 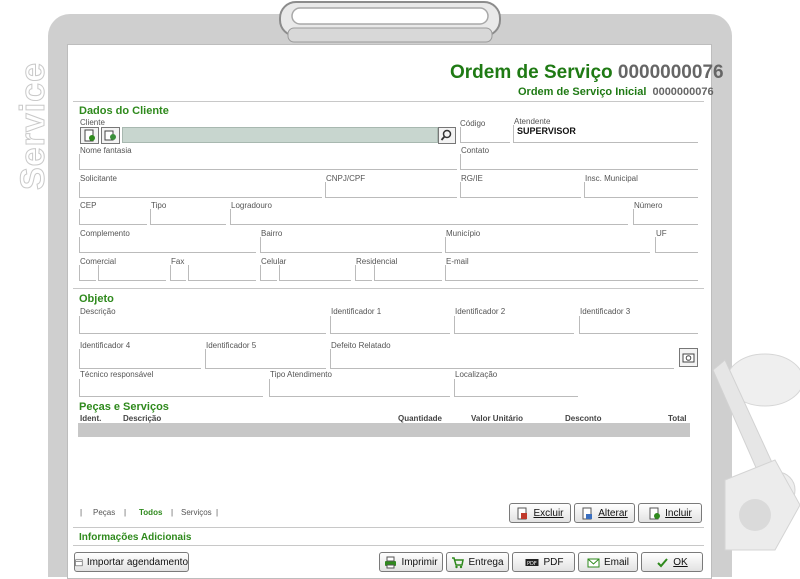 What do you see at coordinates (605, 134) in the screenshot?
I see `atendente-field: SUPERVISOR` at bounding box center [605, 134].